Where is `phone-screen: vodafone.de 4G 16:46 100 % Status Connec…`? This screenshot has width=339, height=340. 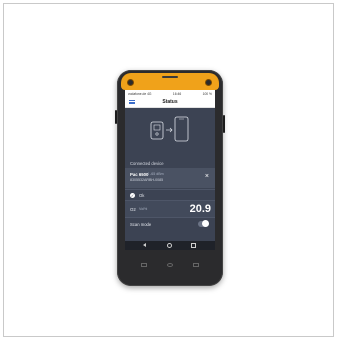 phone-screen: vodafone.de 4G 16:46 100 % Status Connec… is located at coordinates (170, 170).